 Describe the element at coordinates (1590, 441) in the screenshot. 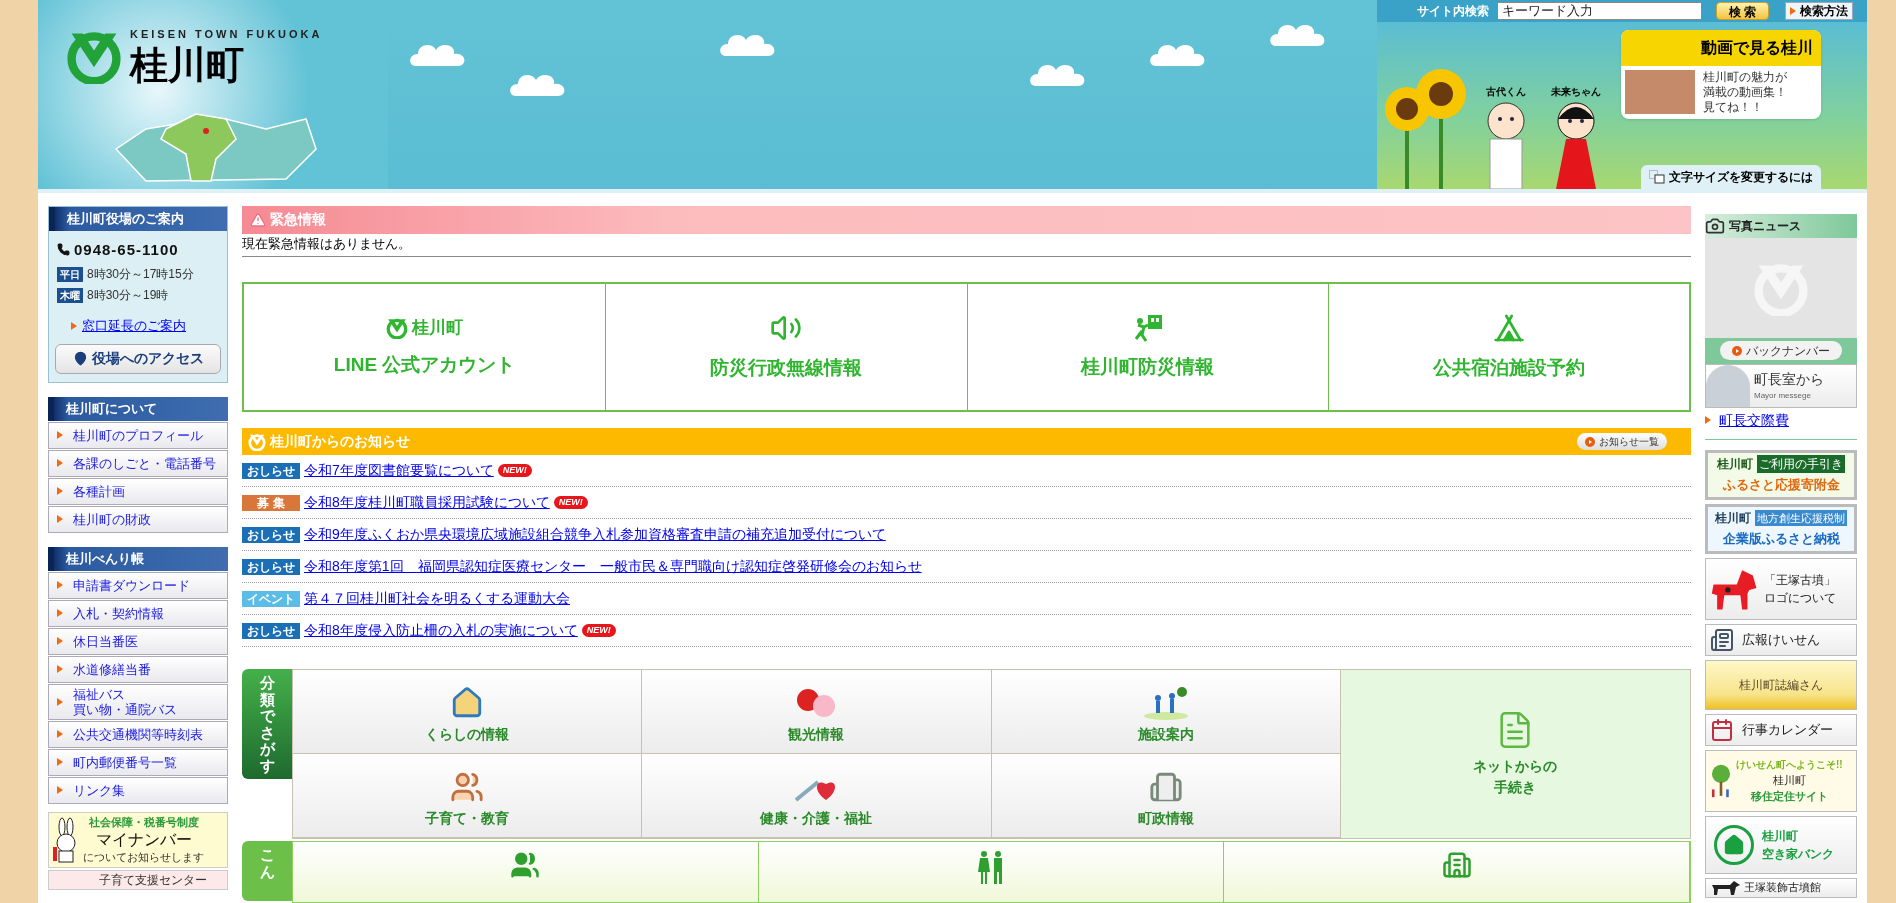

I see `play-icon` at that location.